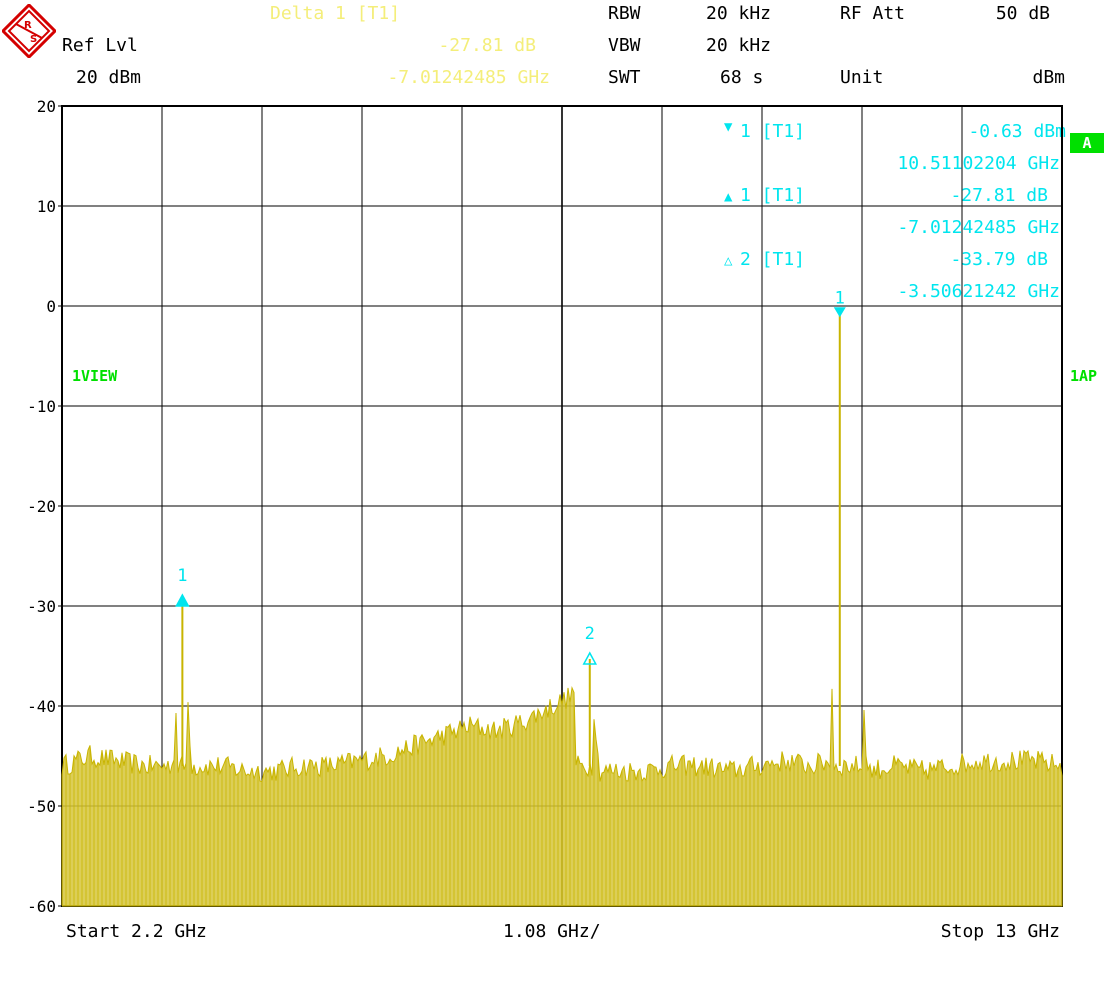 This screenshot has height=986, width=1120. Describe the element at coordinates (46, 206) in the screenshot. I see `y-tick-label: 10` at that location.